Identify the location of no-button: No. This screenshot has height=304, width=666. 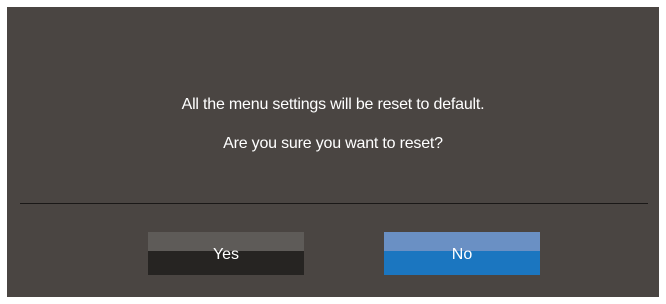
(462, 253).